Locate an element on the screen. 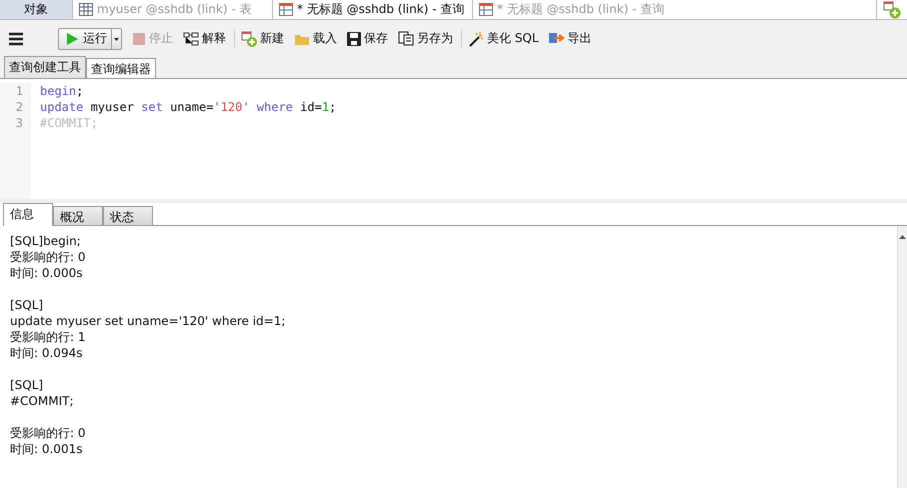  scroll-up-icon is located at coordinates (902, 237).